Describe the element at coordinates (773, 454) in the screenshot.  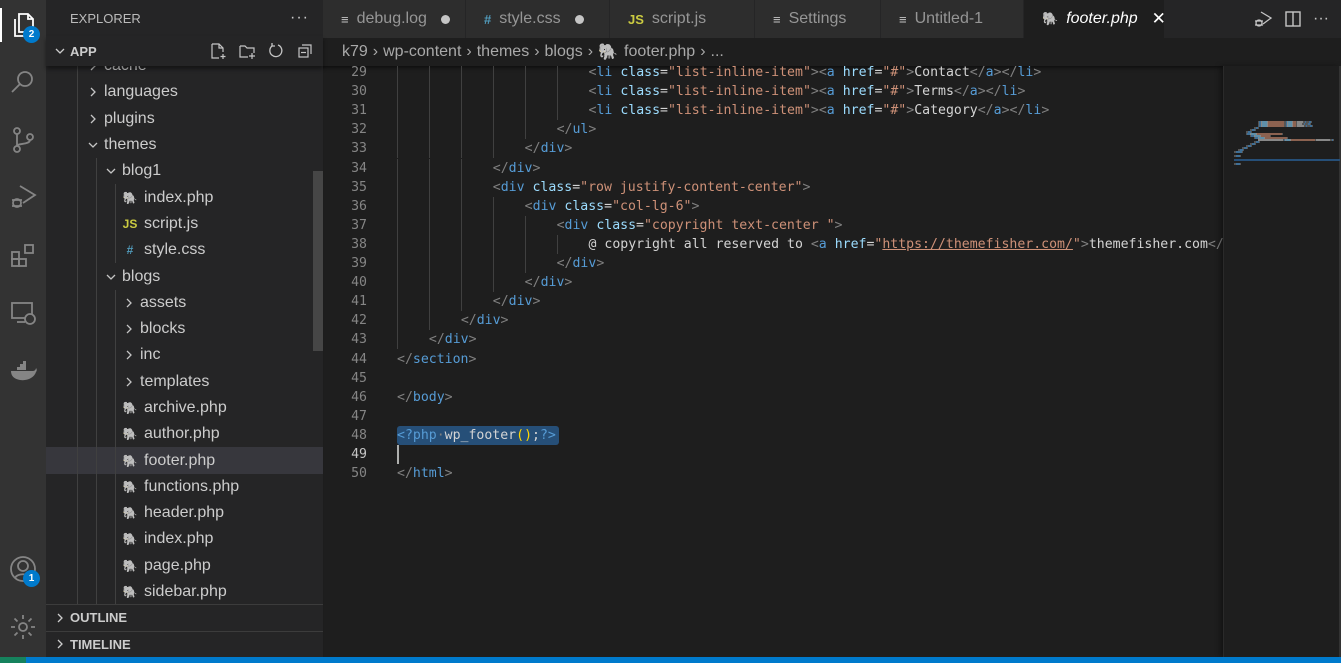
I see `code-line: 49` at that location.